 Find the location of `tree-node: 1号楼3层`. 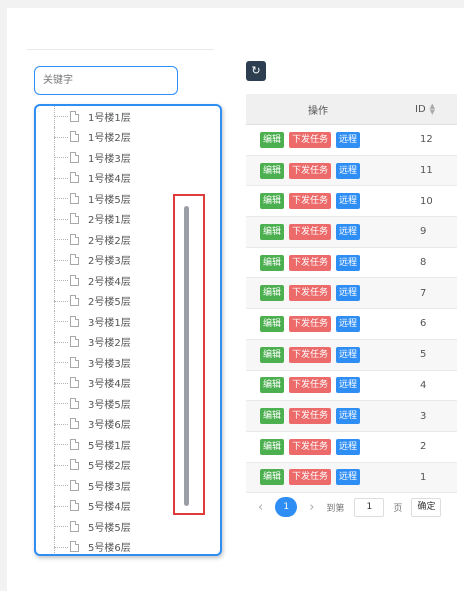

tree-node: 1号楼3层 is located at coordinates (121, 157).